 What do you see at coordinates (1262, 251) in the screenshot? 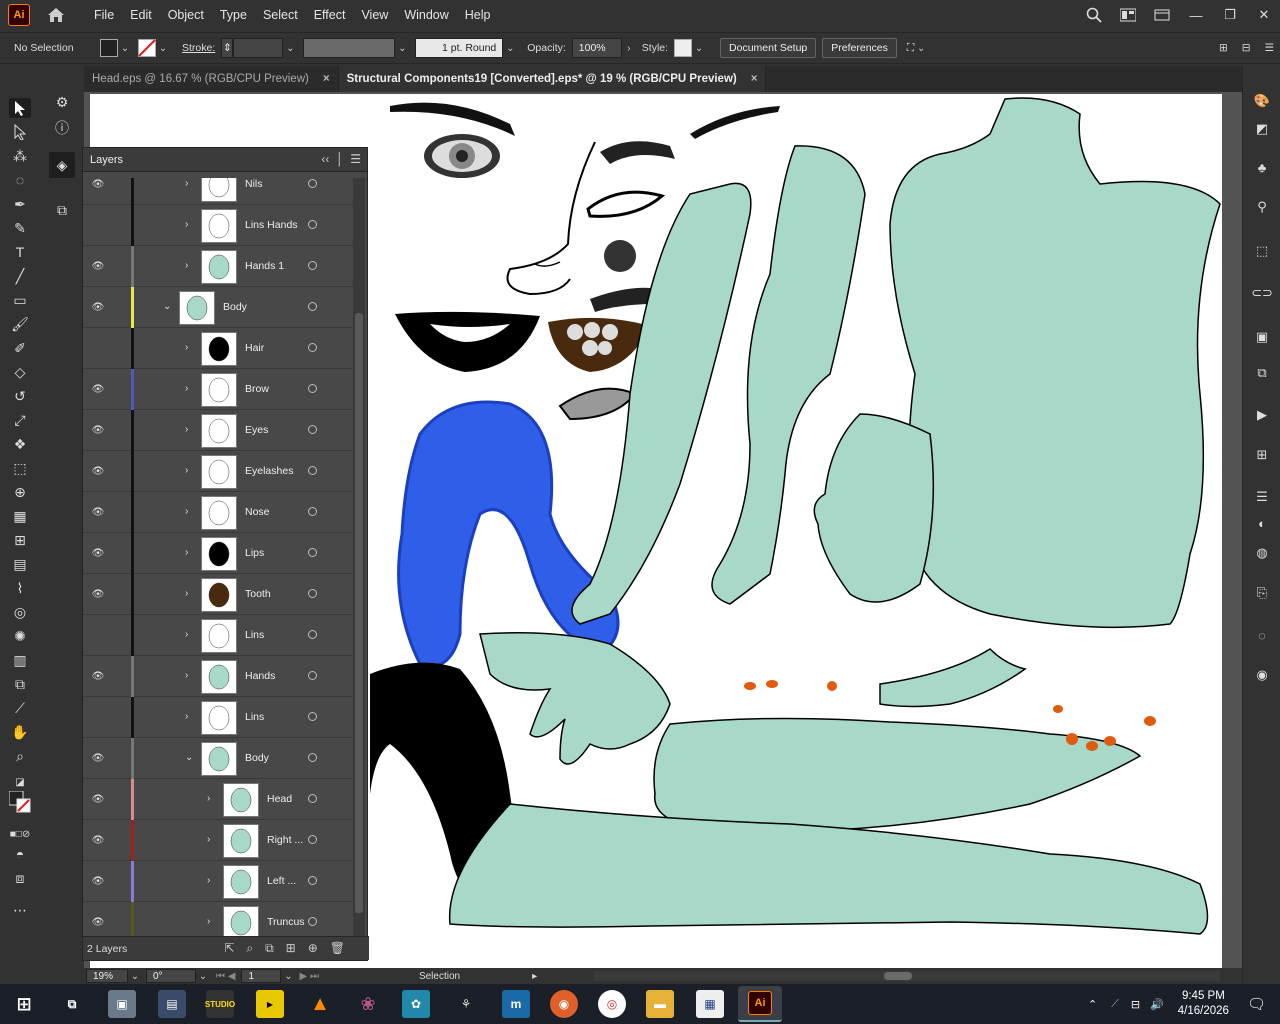
I see `transform-panel-icon: ⬚` at bounding box center [1262, 251].